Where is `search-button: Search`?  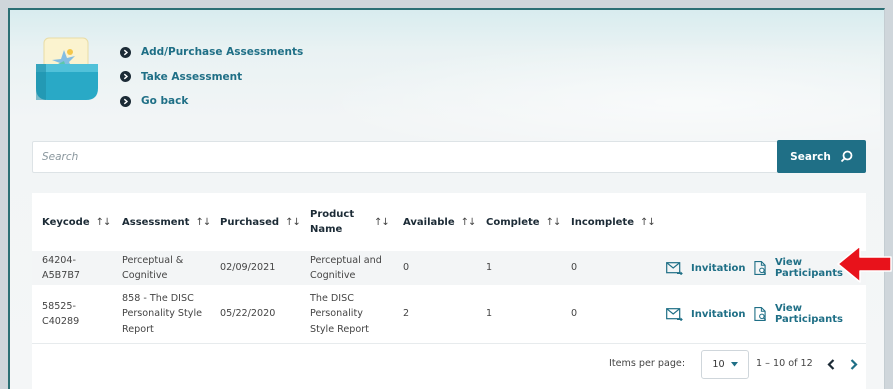
search-button: Search is located at coordinates (821, 156).